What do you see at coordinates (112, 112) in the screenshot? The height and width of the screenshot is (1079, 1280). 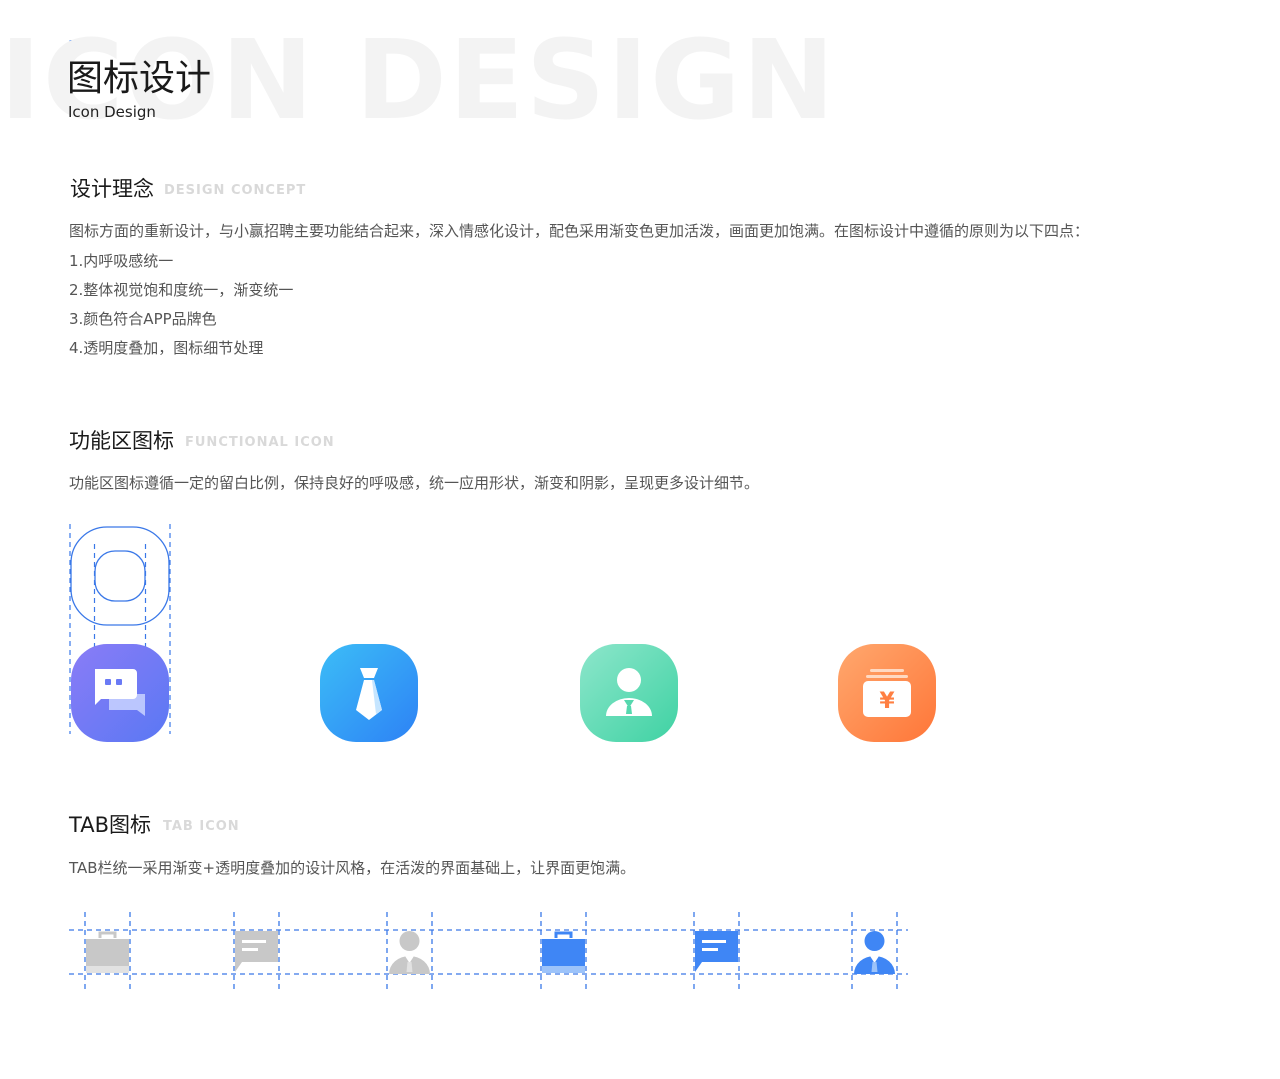 I see `page-subtitle: Icon Design` at bounding box center [112, 112].